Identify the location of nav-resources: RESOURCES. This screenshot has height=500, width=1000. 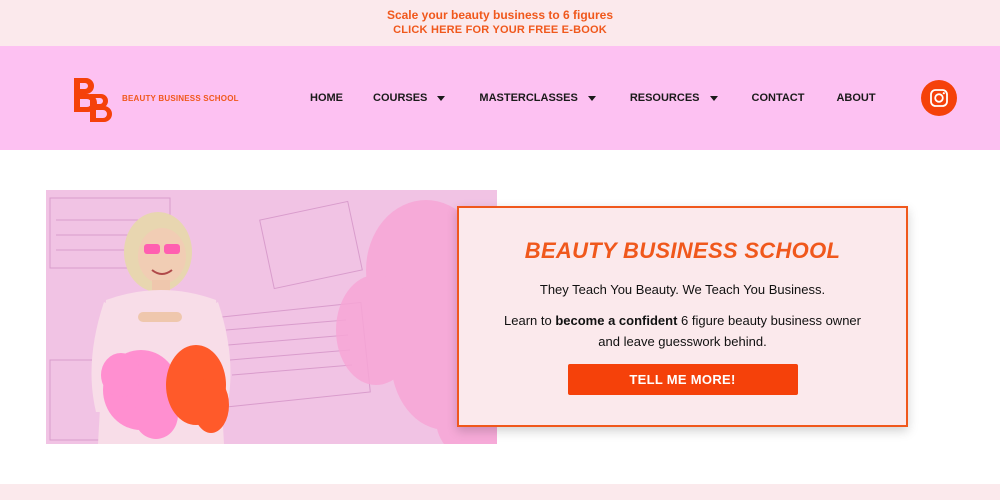
(674, 98).